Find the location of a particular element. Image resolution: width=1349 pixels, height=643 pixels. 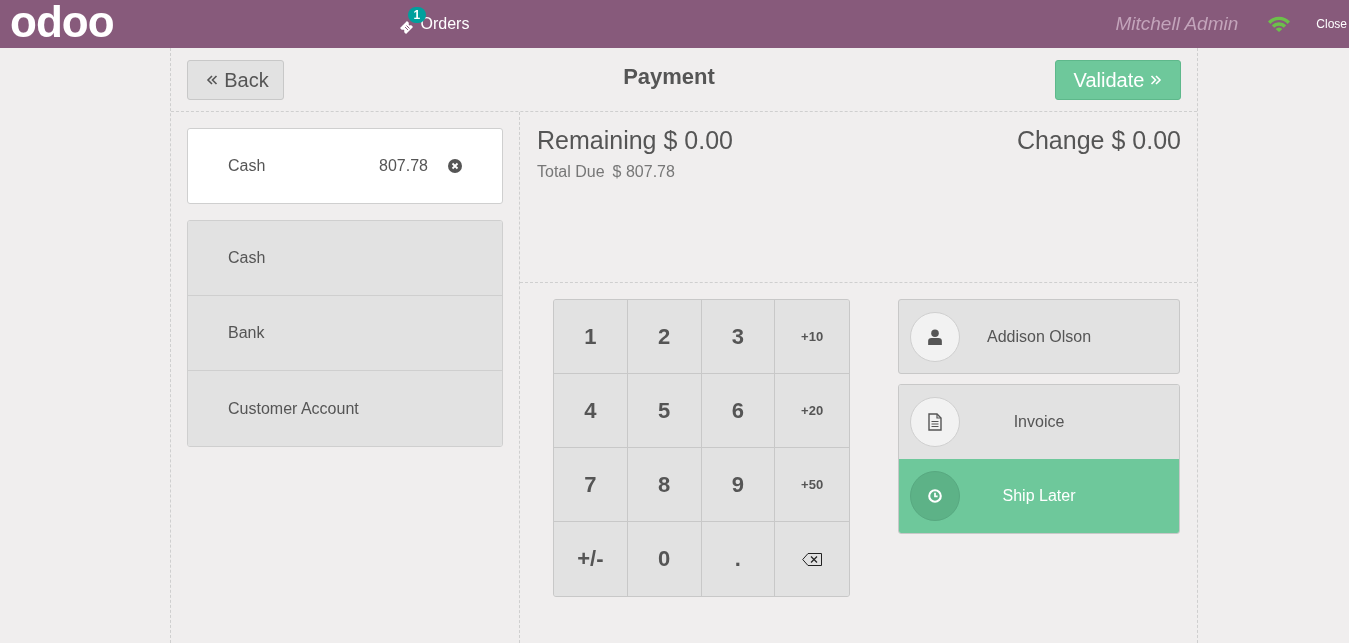

option-button: Invoice is located at coordinates (1039, 422).